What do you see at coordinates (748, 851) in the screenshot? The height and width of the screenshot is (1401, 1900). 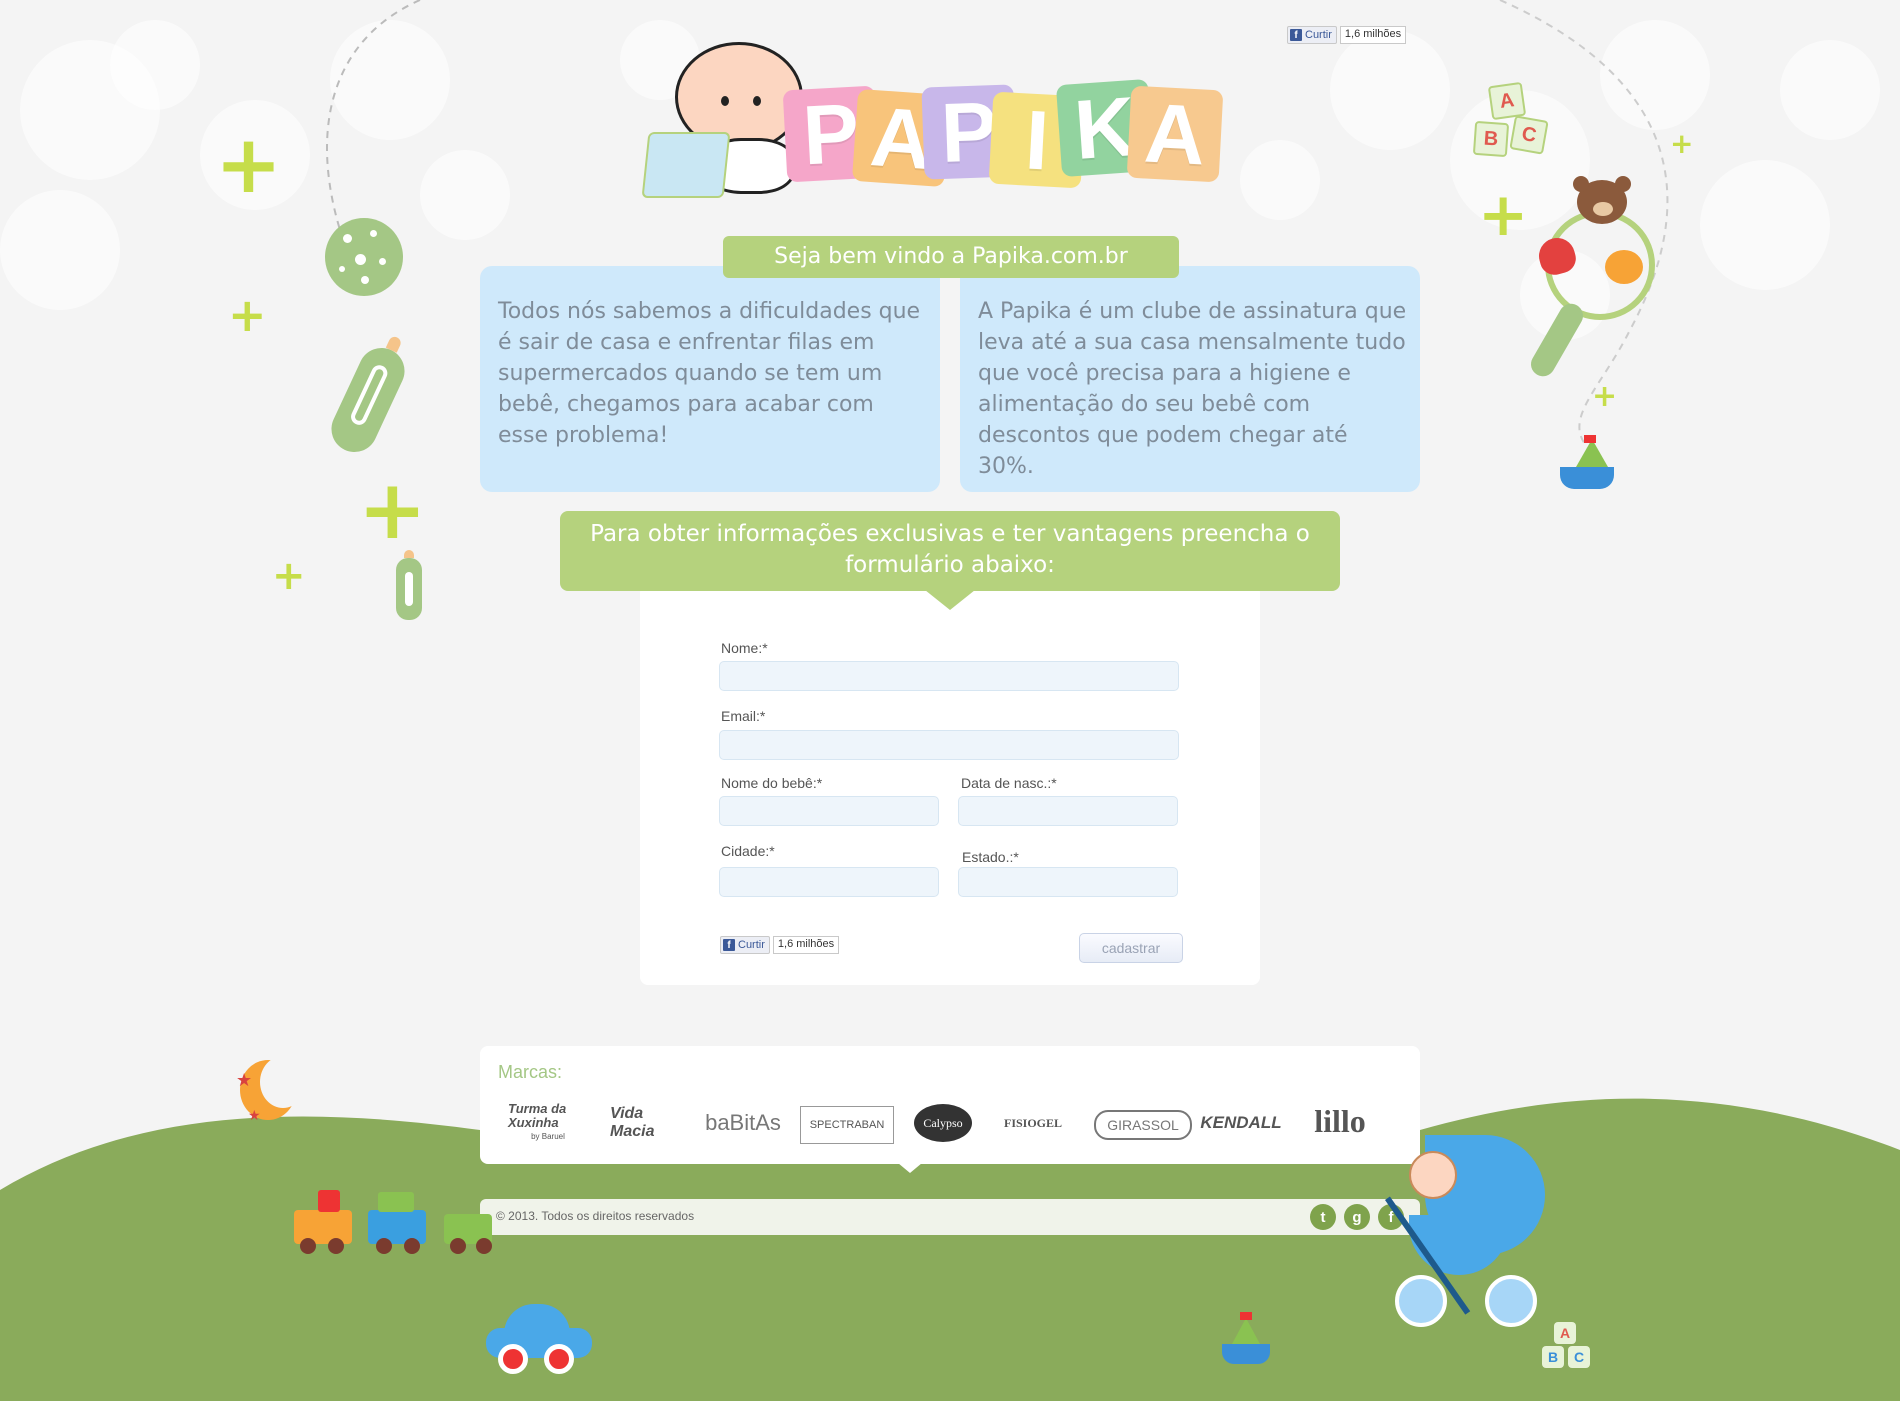 I see `cidade-label: Cidade:*` at bounding box center [748, 851].